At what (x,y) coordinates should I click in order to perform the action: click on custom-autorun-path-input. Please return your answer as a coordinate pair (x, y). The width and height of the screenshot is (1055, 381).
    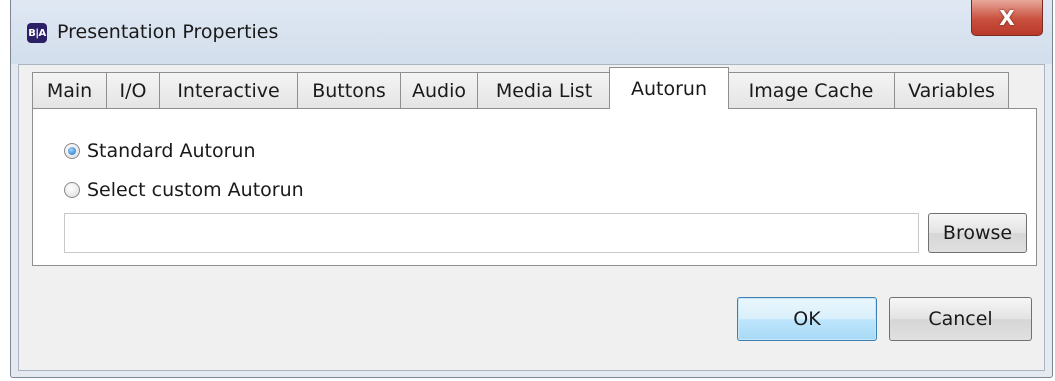
    Looking at the image, I should click on (491, 233).